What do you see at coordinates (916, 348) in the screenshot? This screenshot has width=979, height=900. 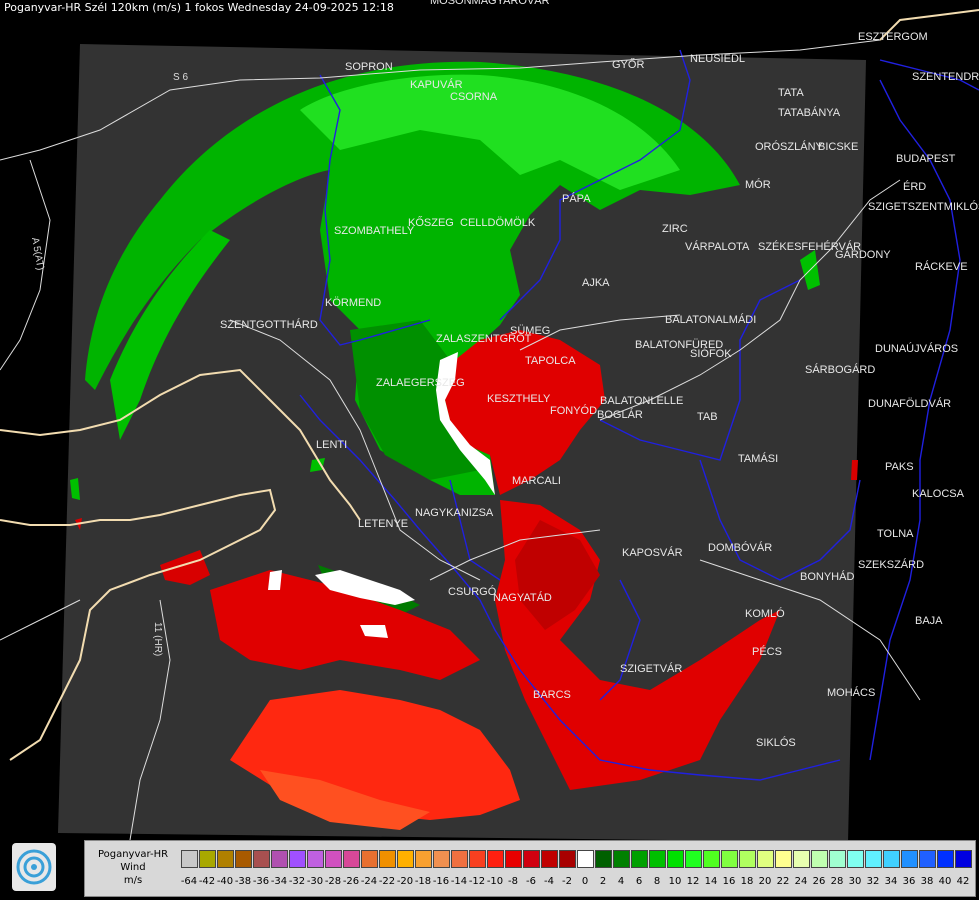 I see `city-label: DUNAÚJVÁROS` at bounding box center [916, 348].